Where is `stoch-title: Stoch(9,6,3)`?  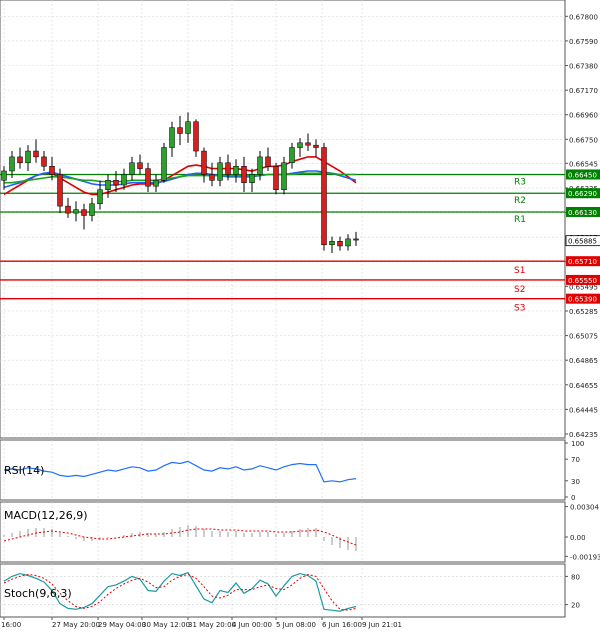
stoch-title: Stoch(9,6,3) is located at coordinates (38, 593).